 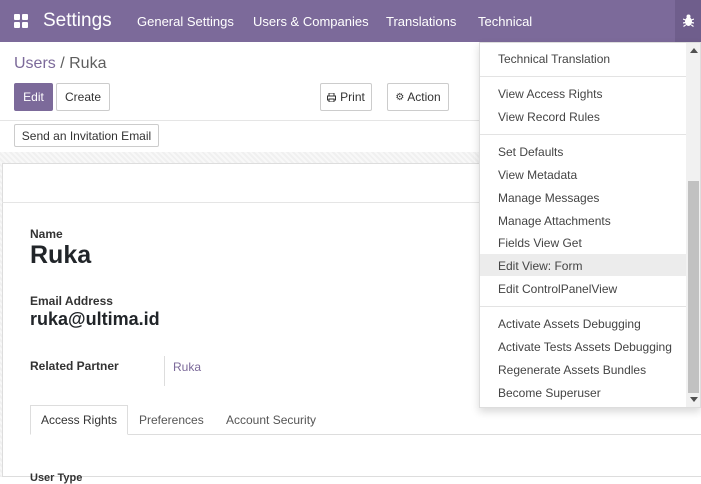 I want to click on apps-grid-icon, so click(x=21, y=21).